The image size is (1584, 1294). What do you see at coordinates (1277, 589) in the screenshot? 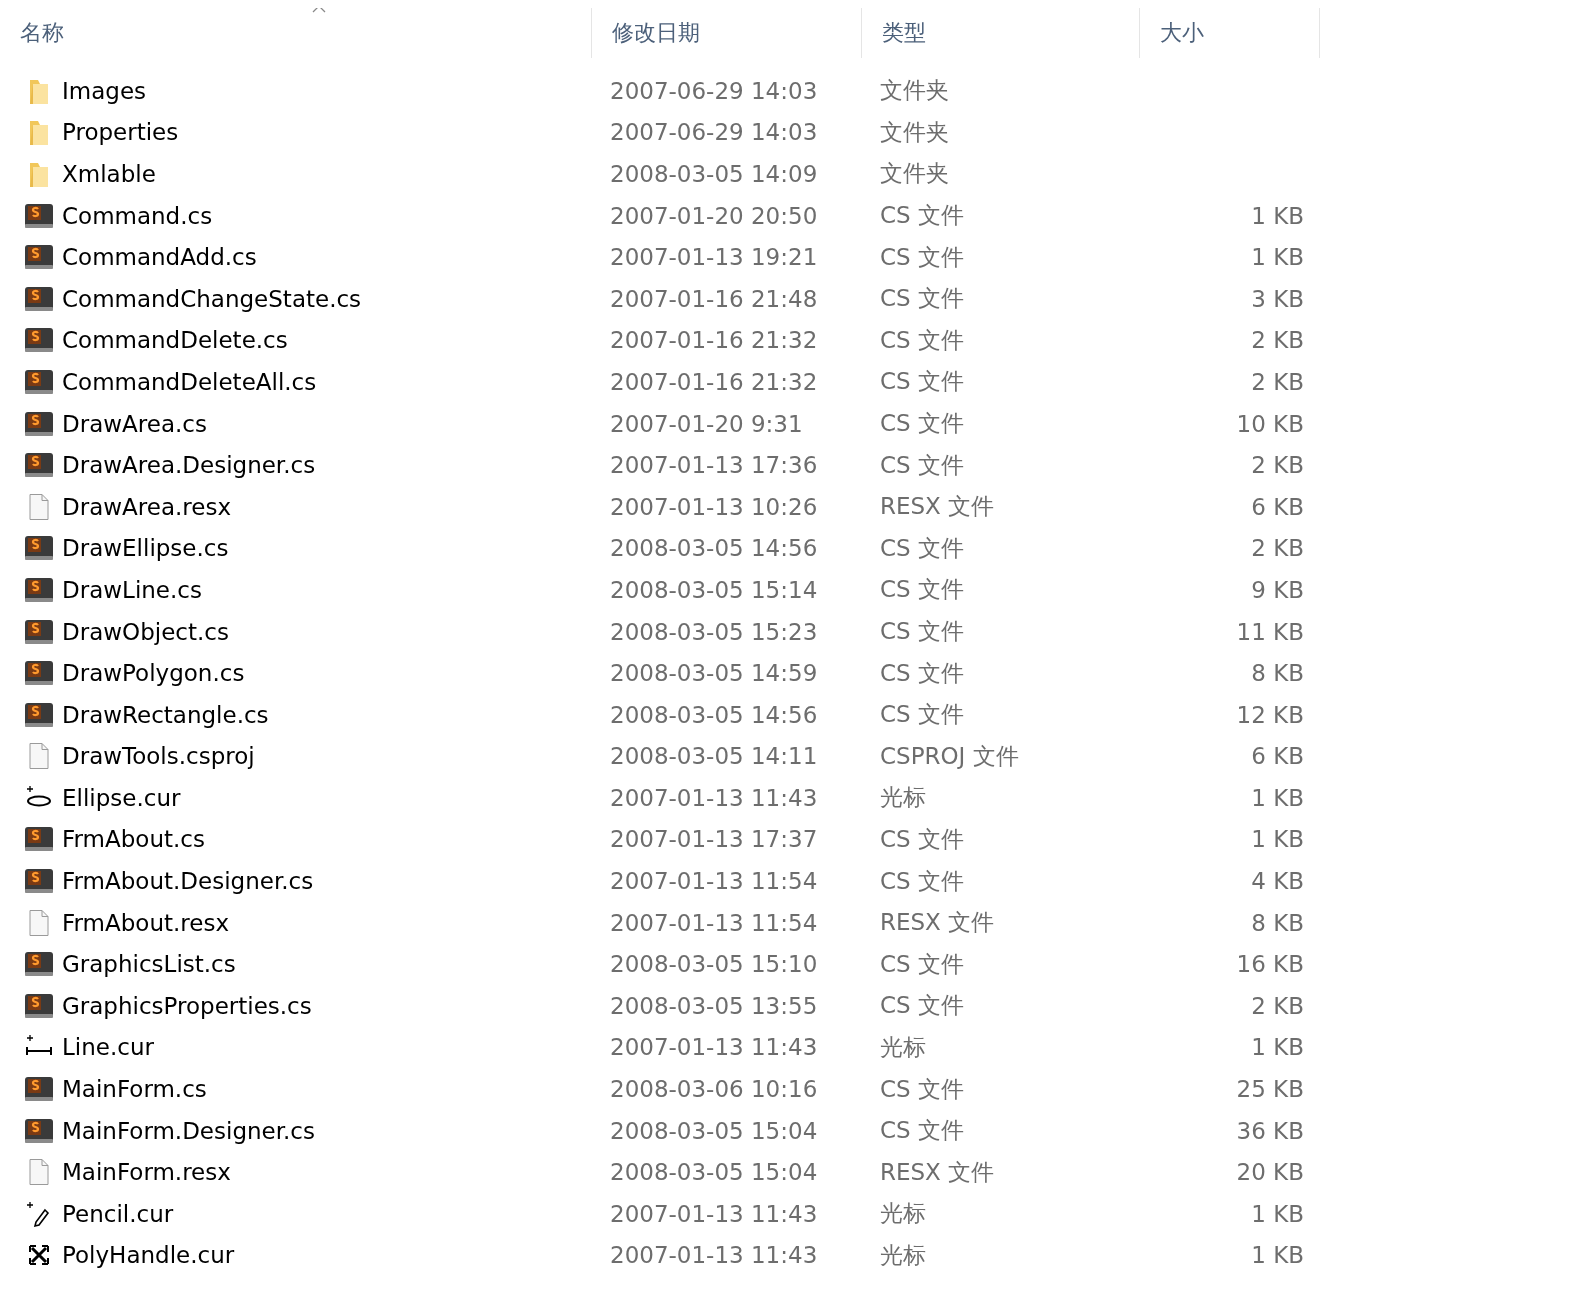
I see `file-size: 9 KB` at bounding box center [1277, 589].